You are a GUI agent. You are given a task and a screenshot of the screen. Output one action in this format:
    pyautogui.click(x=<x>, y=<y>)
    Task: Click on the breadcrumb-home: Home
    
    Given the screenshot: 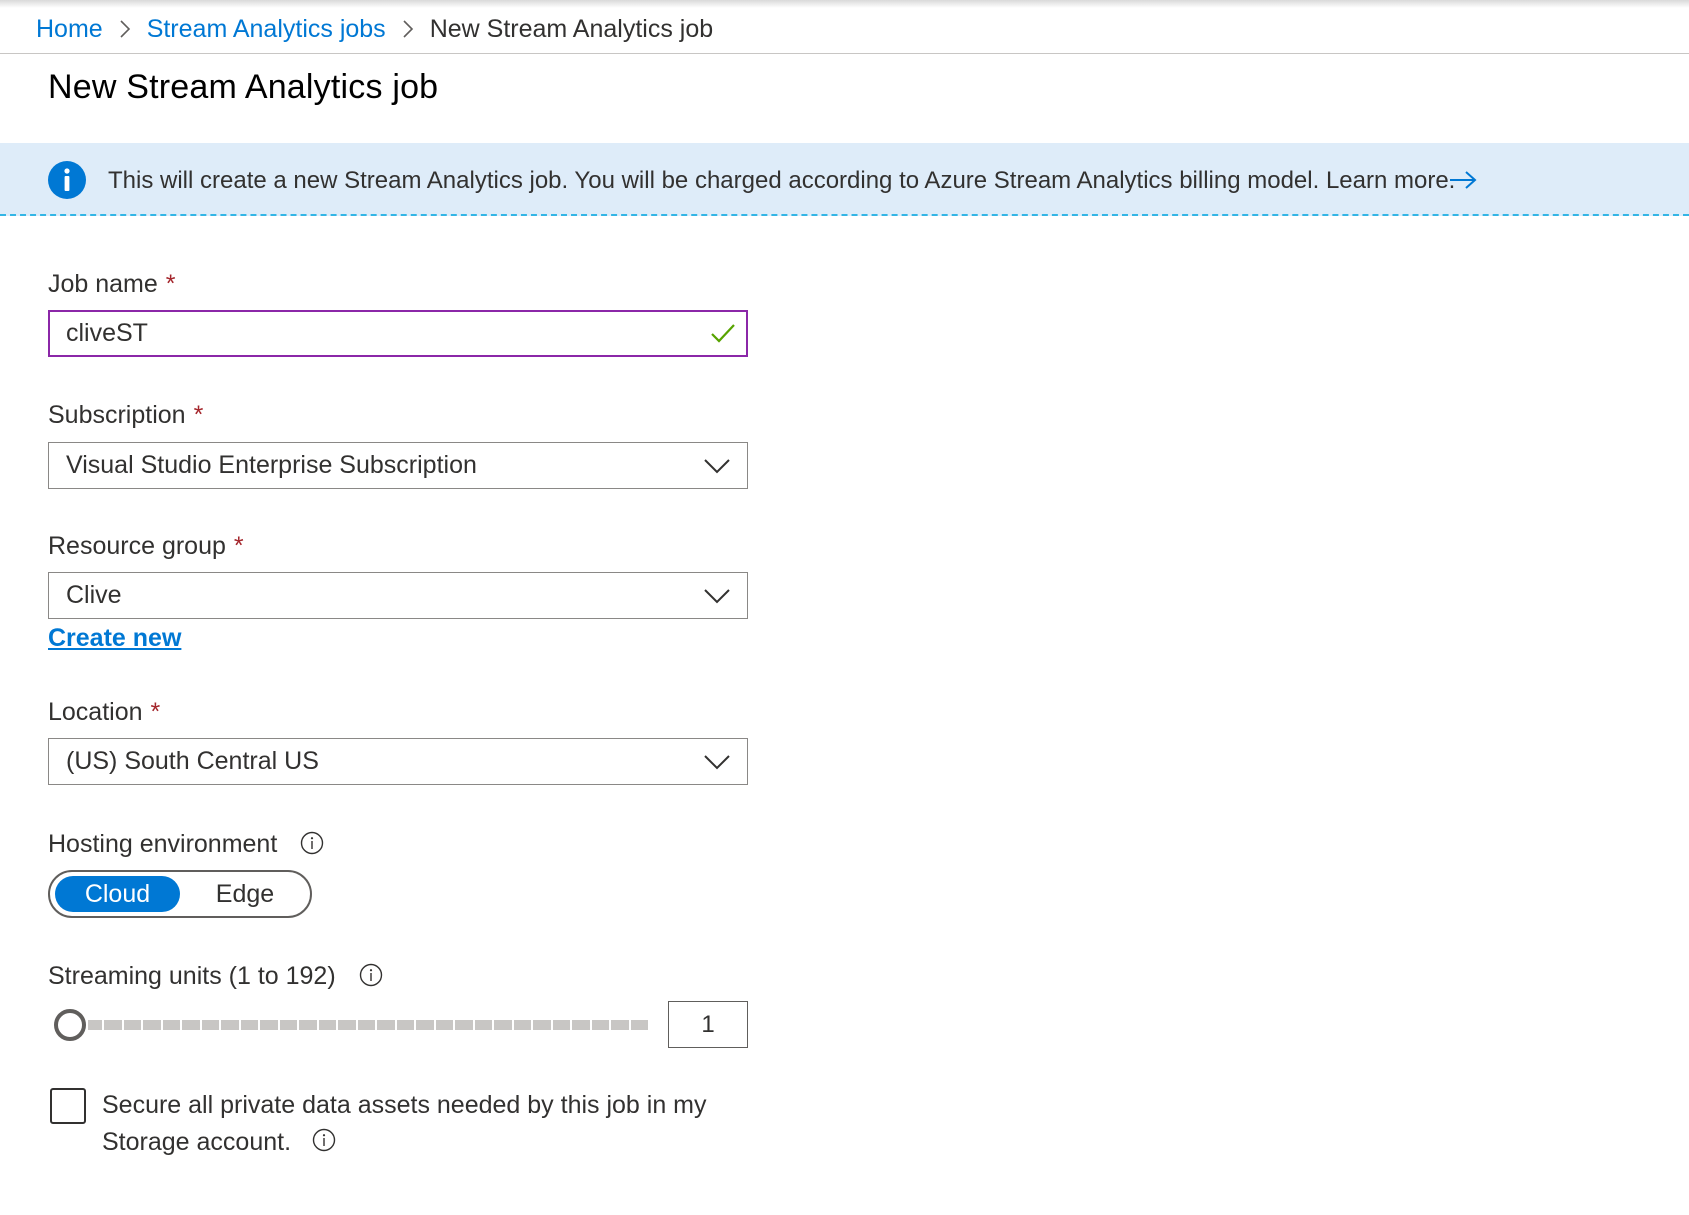 What is the action you would take?
    pyautogui.click(x=69, y=29)
    